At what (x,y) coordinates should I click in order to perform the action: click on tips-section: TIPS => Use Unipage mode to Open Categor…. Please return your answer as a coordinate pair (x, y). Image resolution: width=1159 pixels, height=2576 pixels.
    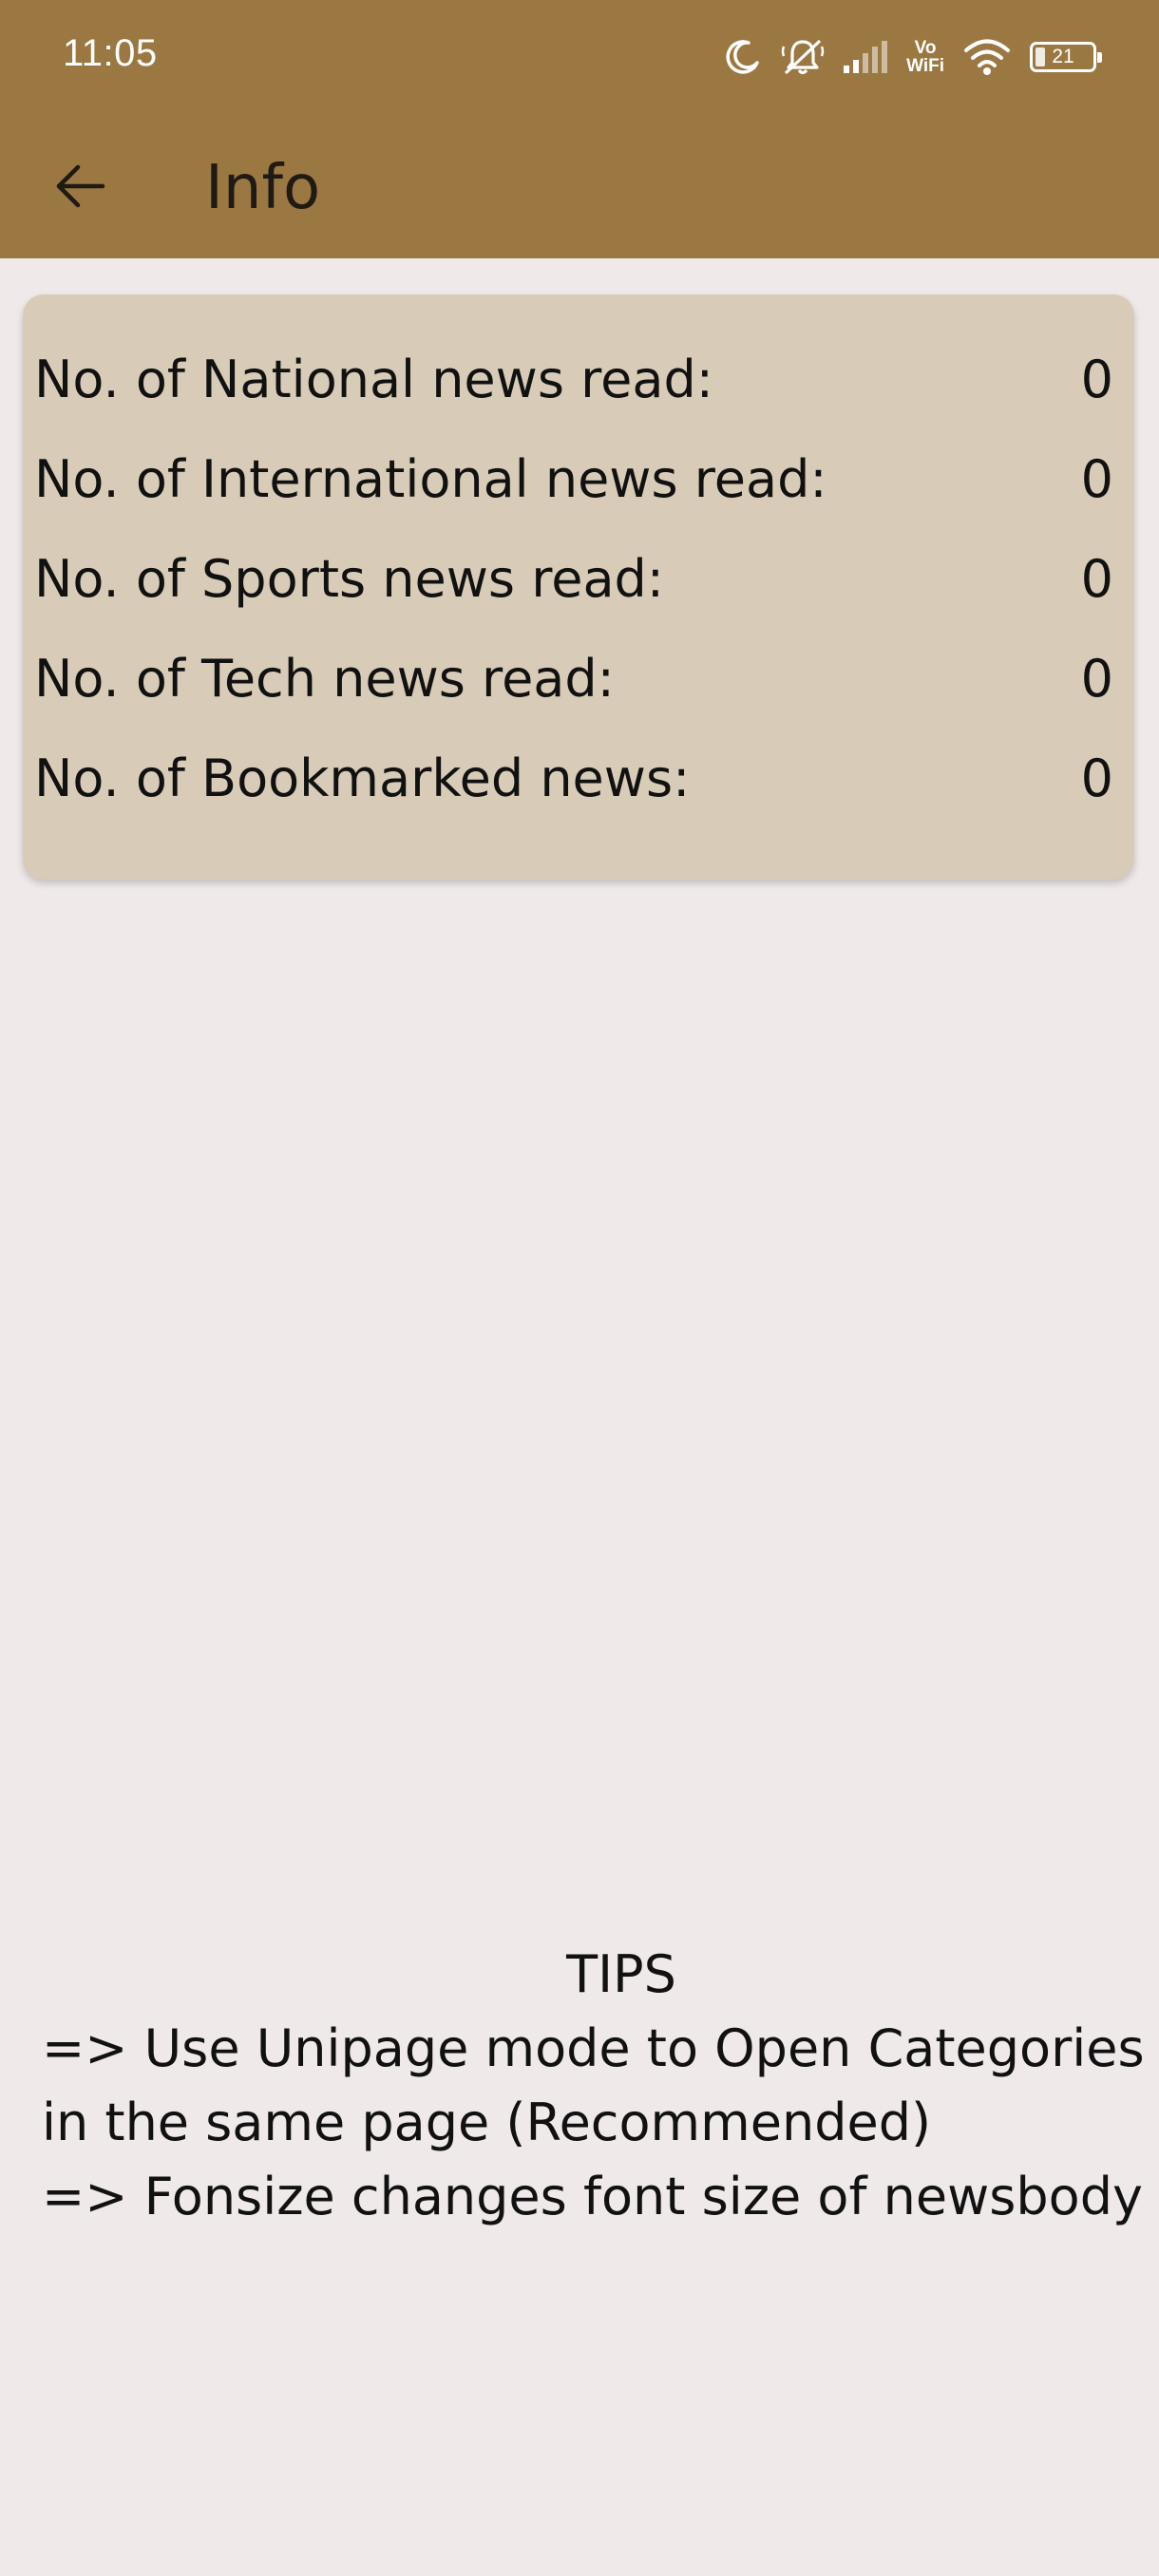
    Looking at the image, I should click on (593, 2086).